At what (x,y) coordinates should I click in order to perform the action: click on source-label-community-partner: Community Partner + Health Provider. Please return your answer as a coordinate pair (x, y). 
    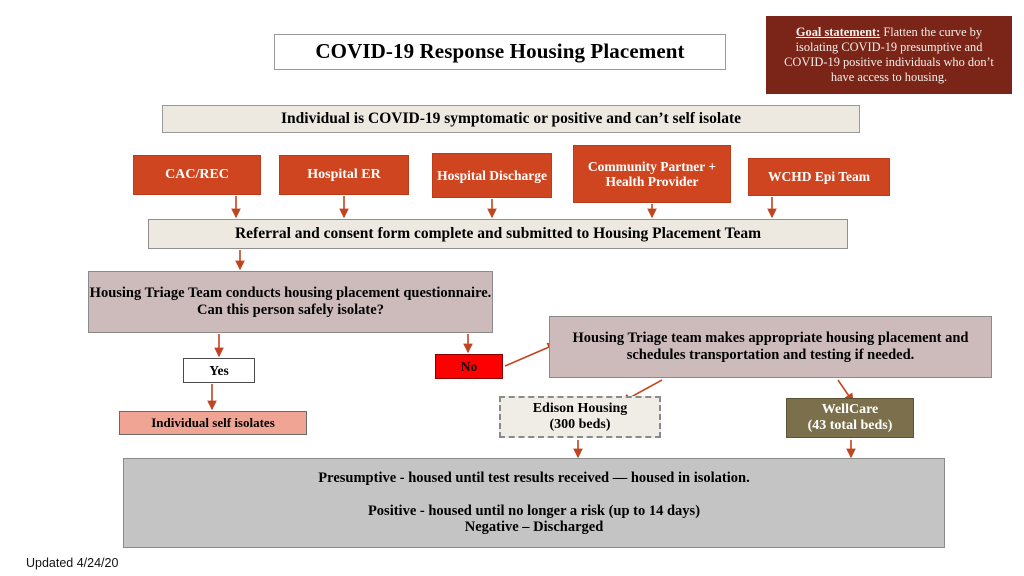
    Looking at the image, I should click on (652, 173).